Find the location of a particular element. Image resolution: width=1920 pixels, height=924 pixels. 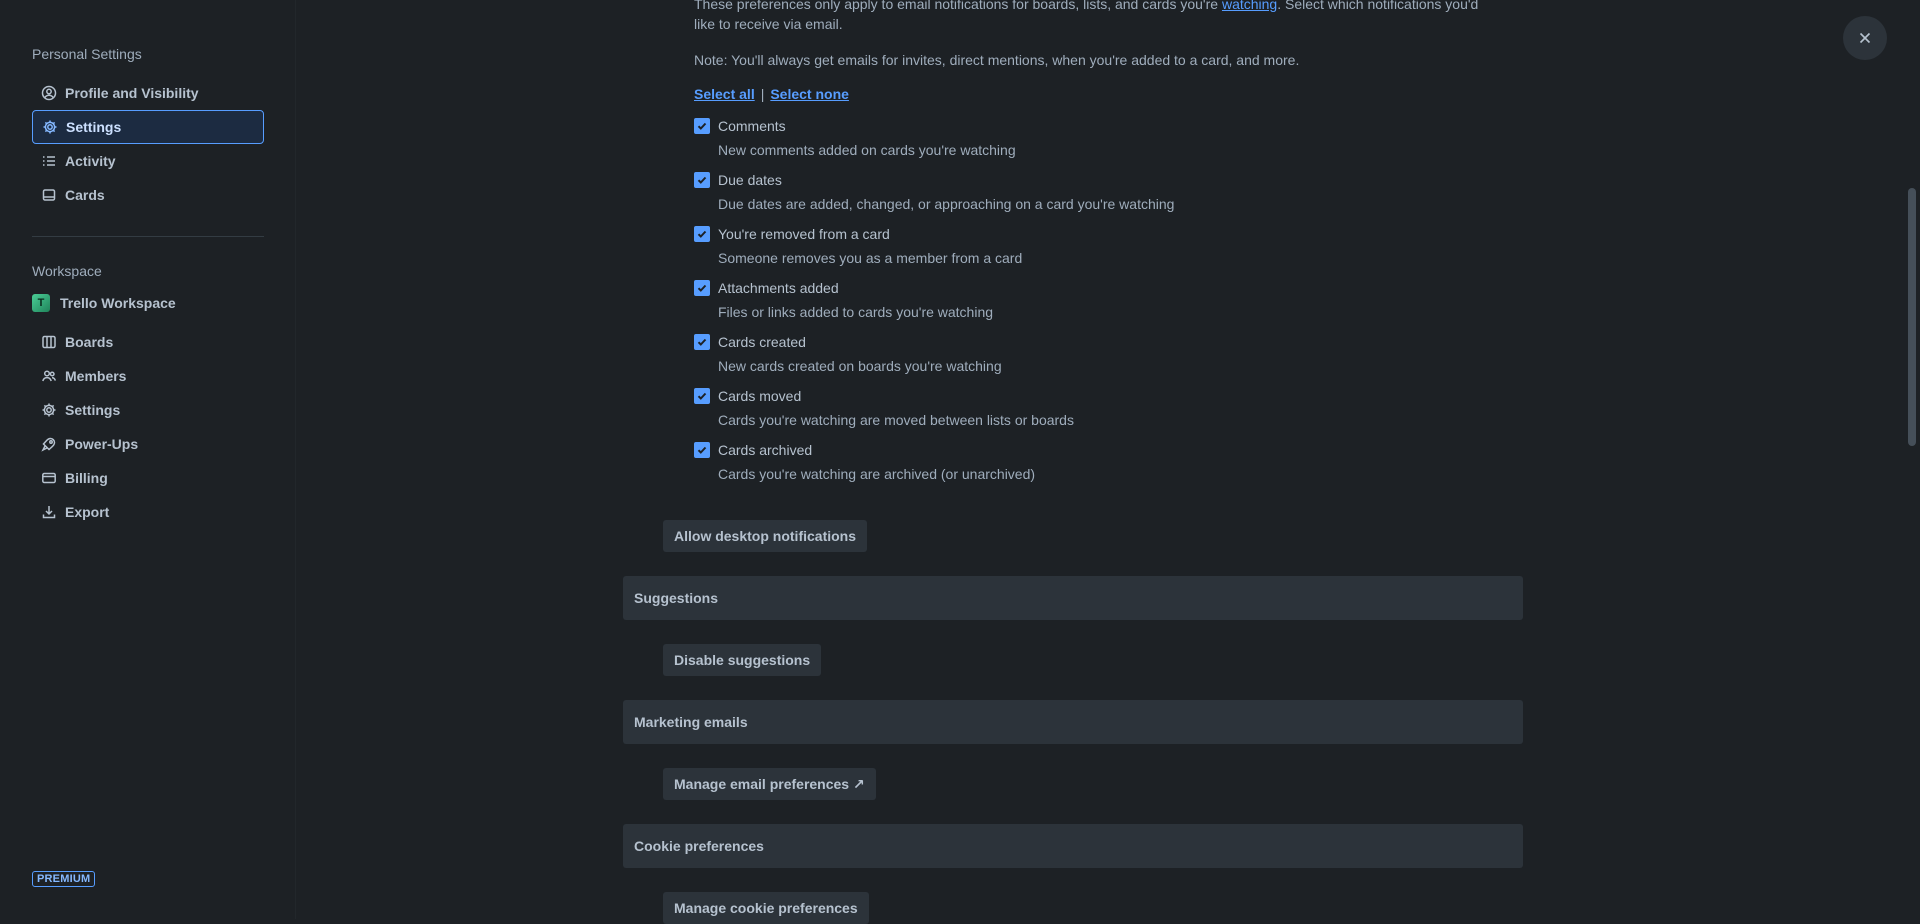

sidebar-item-profile: Profile and Visibility is located at coordinates (148, 93).